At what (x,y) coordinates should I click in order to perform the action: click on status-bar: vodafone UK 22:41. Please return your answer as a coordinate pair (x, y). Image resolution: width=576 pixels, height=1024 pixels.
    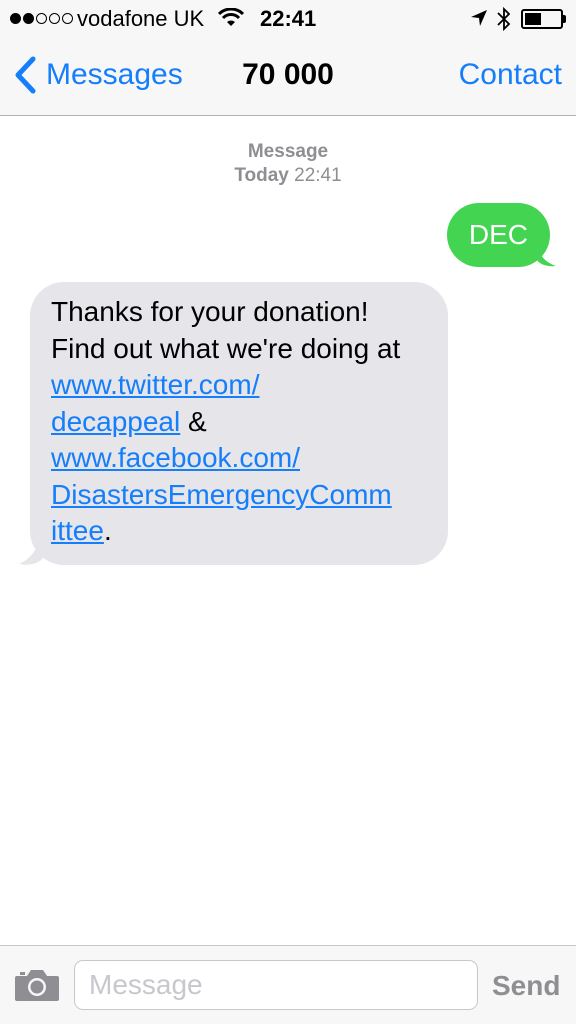
    Looking at the image, I should click on (288, 19).